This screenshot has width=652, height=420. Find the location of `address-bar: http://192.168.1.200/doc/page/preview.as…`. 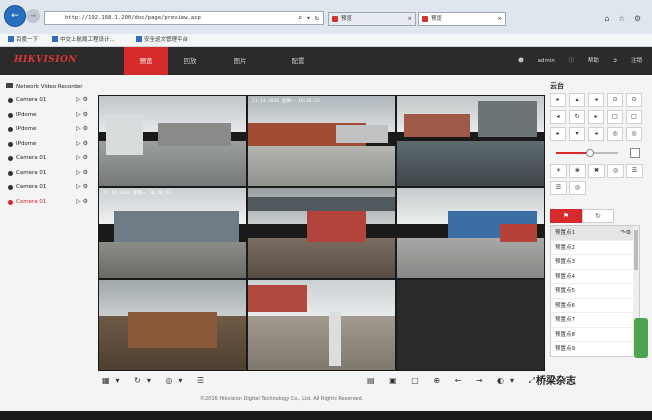

address-bar: http://192.168.1.200/doc/page/preview.as… is located at coordinates (184, 18).